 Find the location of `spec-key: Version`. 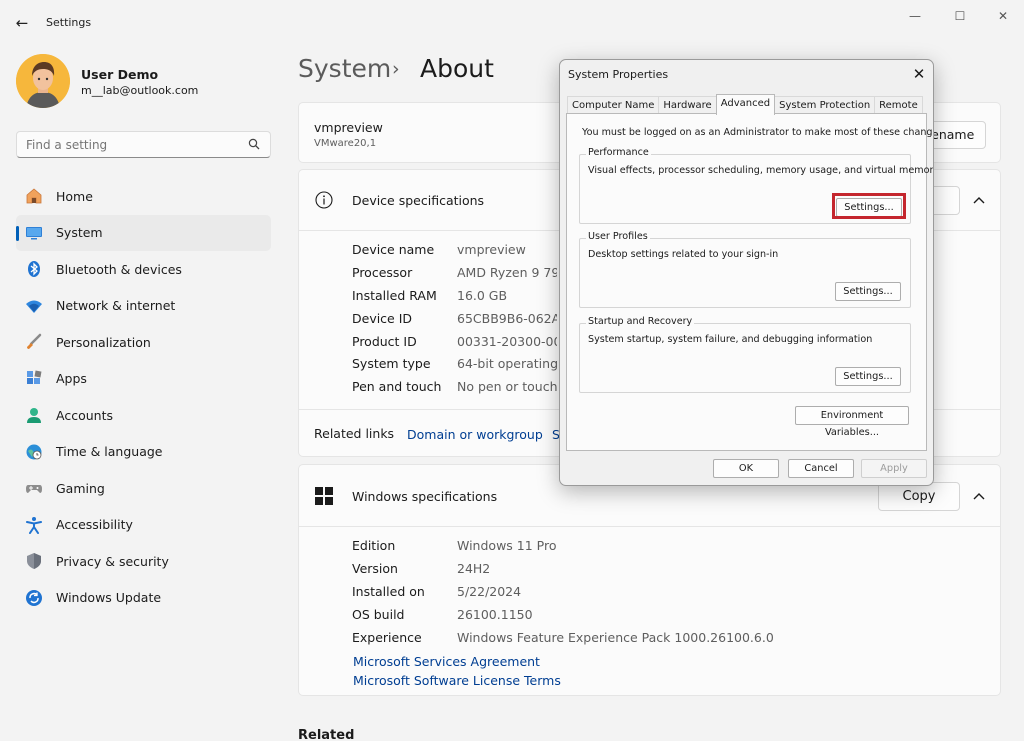

spec-key: Version is located at coordinates (375, 568).